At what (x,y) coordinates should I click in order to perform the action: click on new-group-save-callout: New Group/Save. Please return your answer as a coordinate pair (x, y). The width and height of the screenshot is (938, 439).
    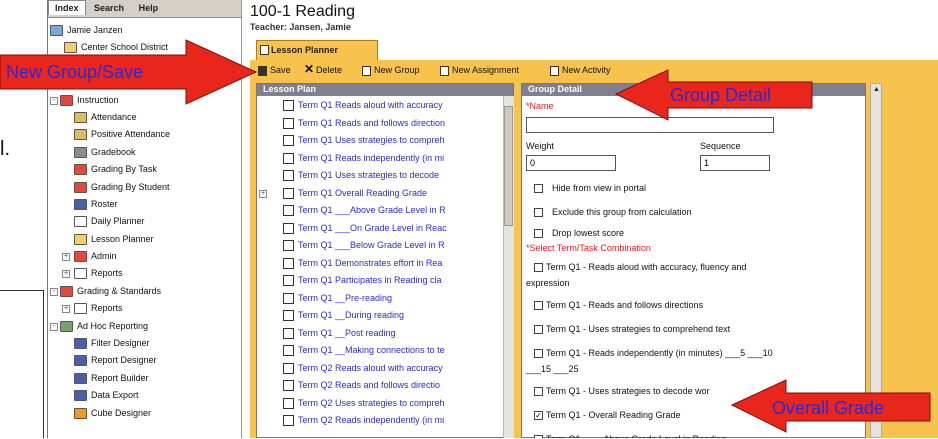
    Looking at the image, I should click on (75, 72).